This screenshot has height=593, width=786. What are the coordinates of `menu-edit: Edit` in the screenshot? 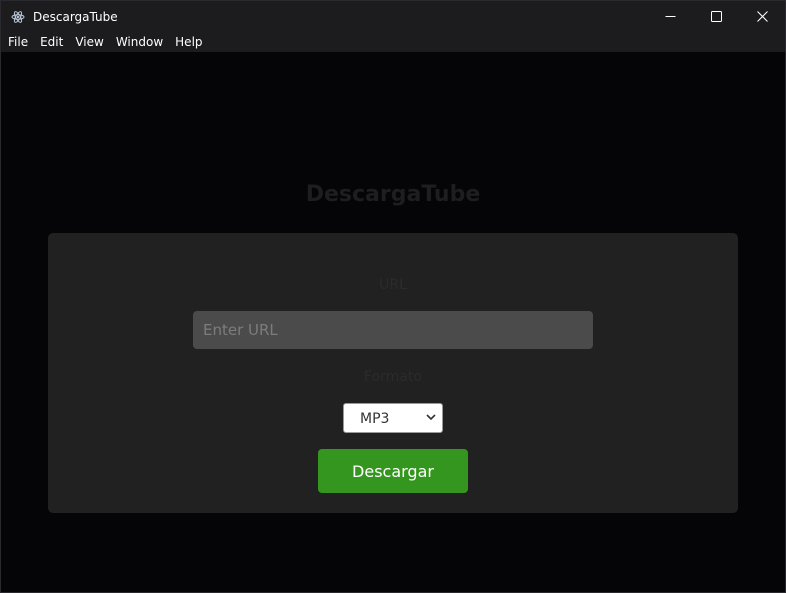 It's located at (51, 42).